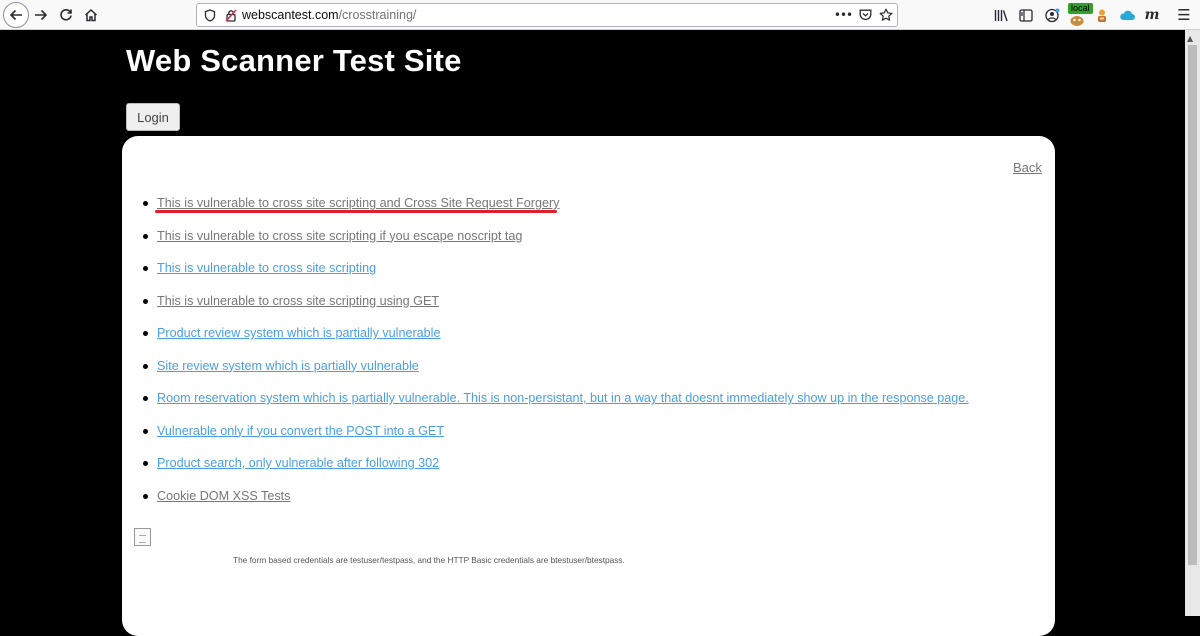 The image size is (1200, 636). I want to click on cloud-icon, so click(1127, 15).